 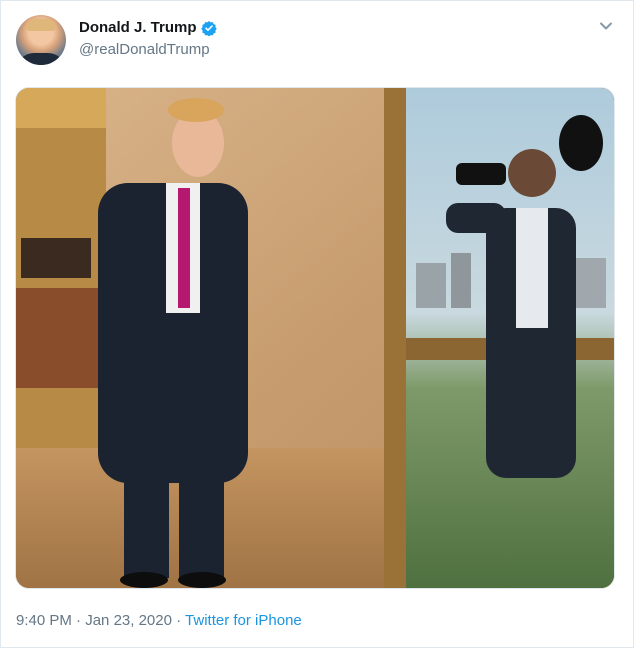 I want to click on author-handle: @realDonaldTrump, so click(x=144, y=49).